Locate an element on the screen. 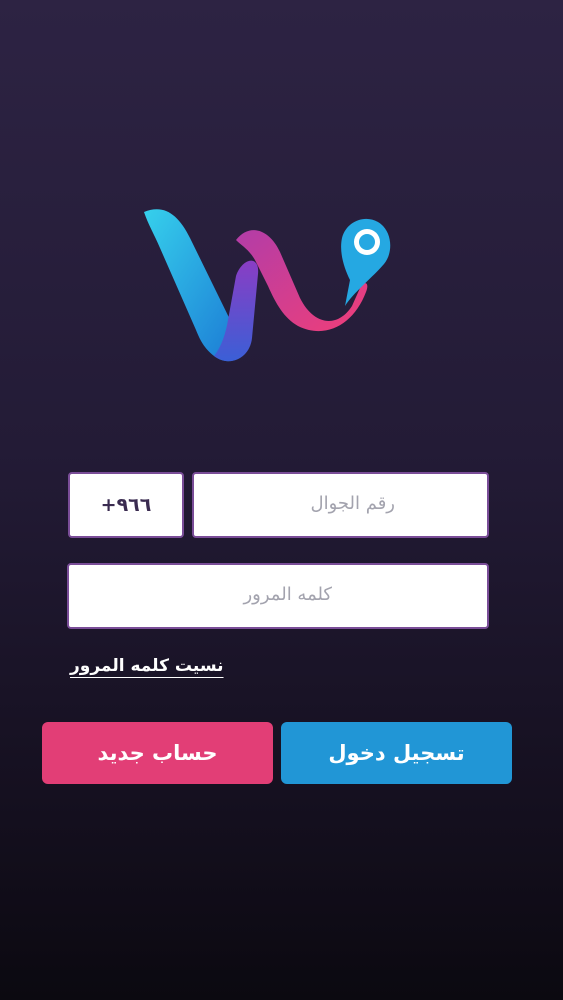 The width and height of the screenshot is (563, 1000). login-button-label: تسجيل دخول is located at coordinates (396, 753).